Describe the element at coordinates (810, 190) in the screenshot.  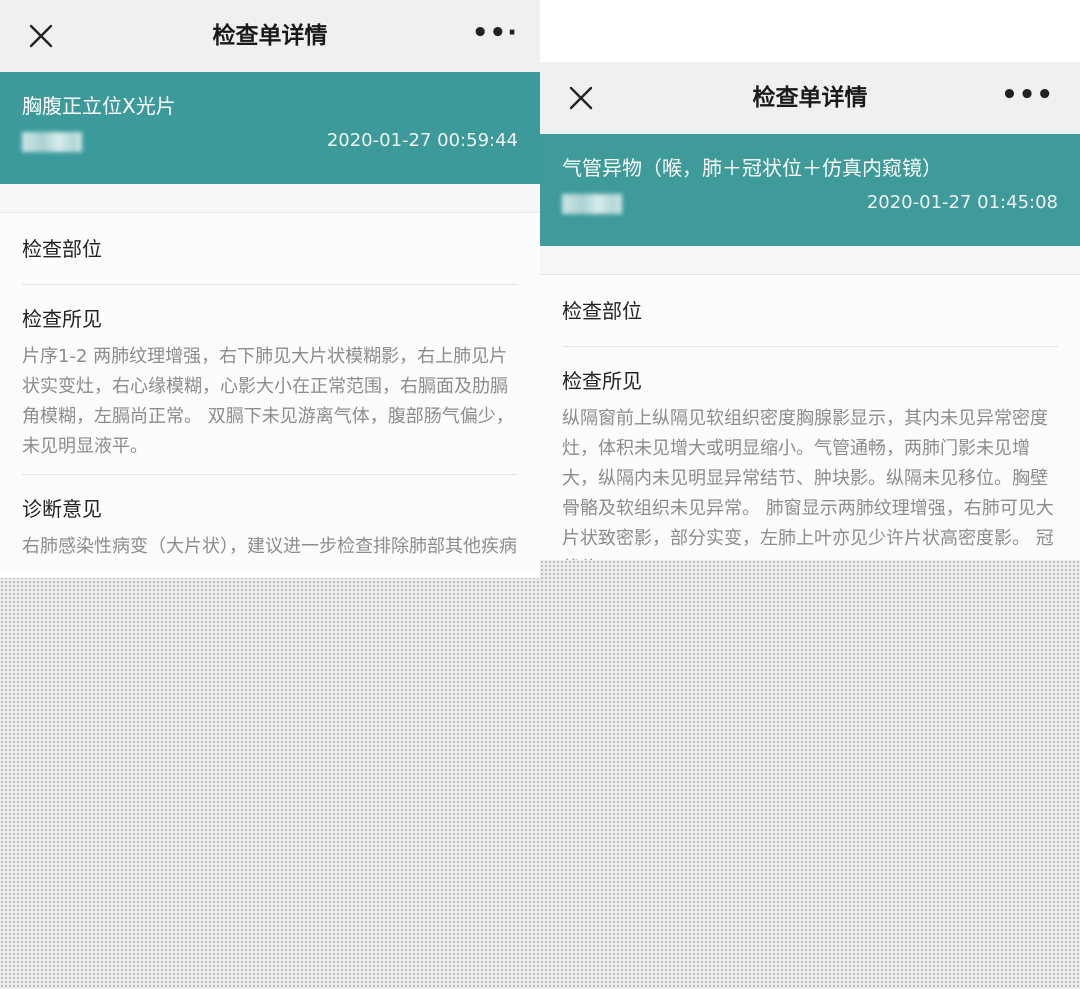
I see `exam-header: 气管异物（喉，肺＋冠状位＋仿真内窥镜） 2020-01-27 01:45:08` at that location.